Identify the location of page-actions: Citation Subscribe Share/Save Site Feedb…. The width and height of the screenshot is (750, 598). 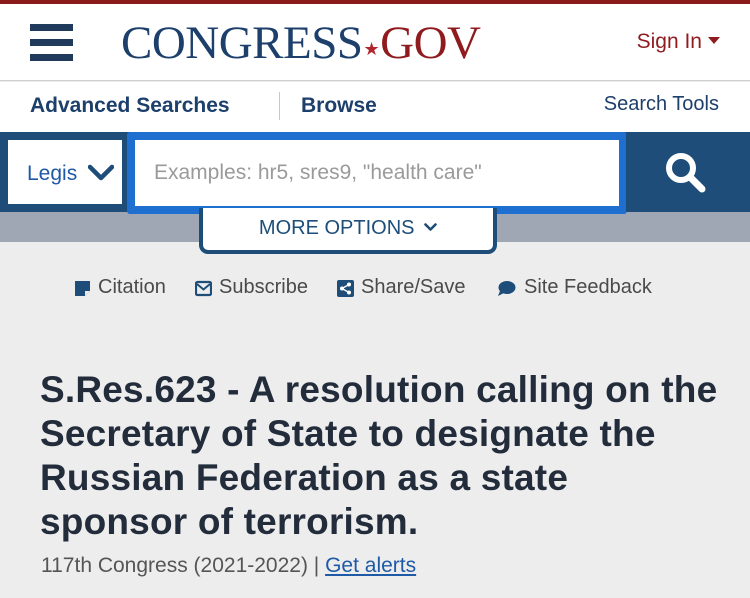
(375, 291).